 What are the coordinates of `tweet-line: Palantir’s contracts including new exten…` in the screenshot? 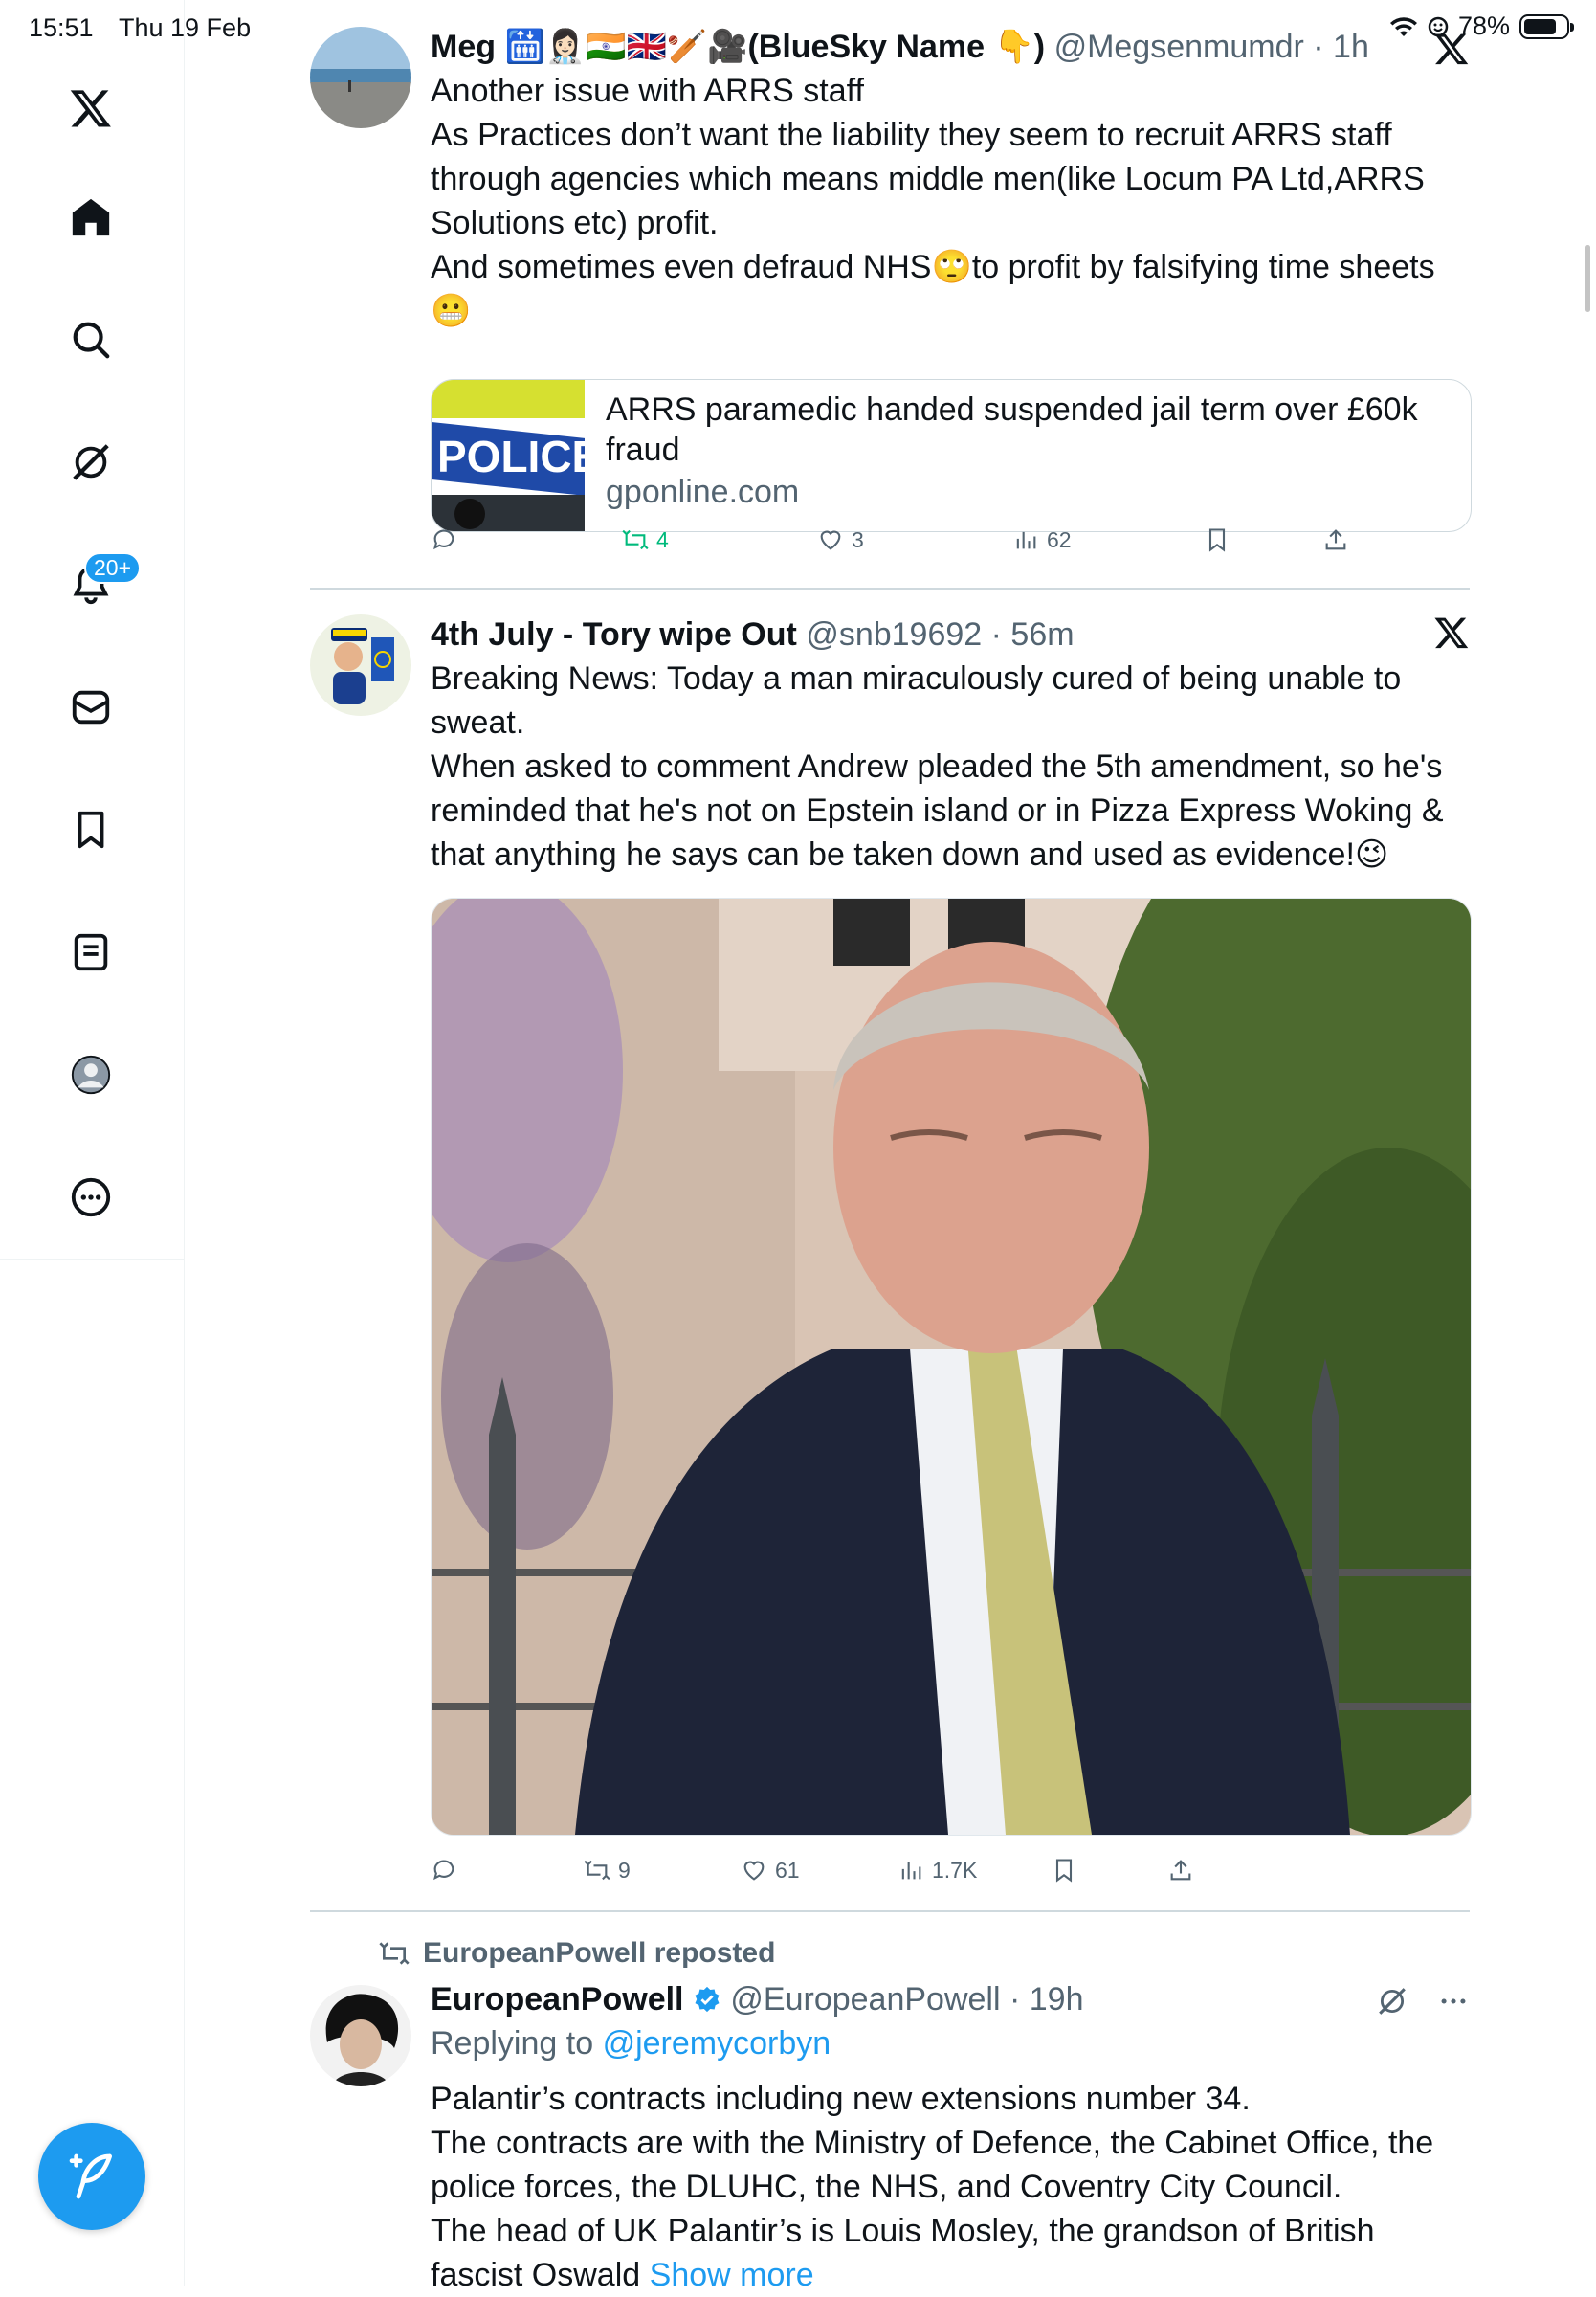 It's located at (841, 2099).